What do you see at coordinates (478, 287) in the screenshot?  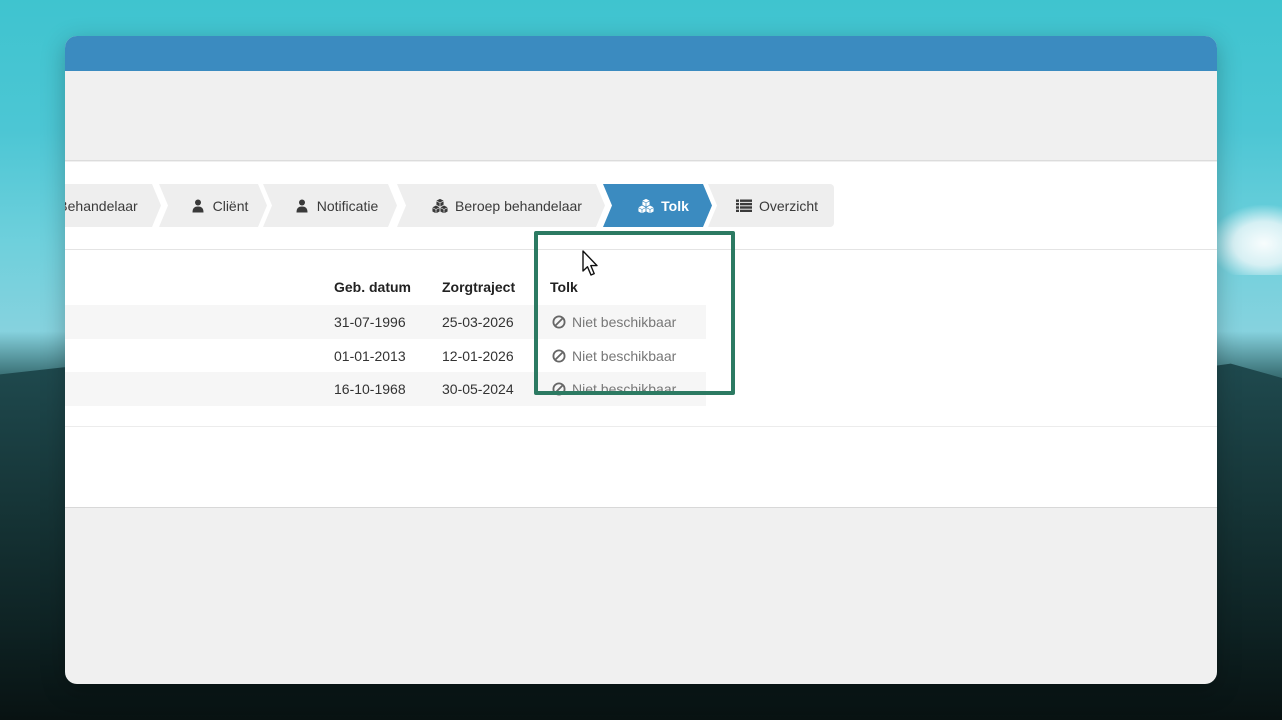 I see `column-header-zorgtraject: Zorgtraject` at bounding box center [478, 287].